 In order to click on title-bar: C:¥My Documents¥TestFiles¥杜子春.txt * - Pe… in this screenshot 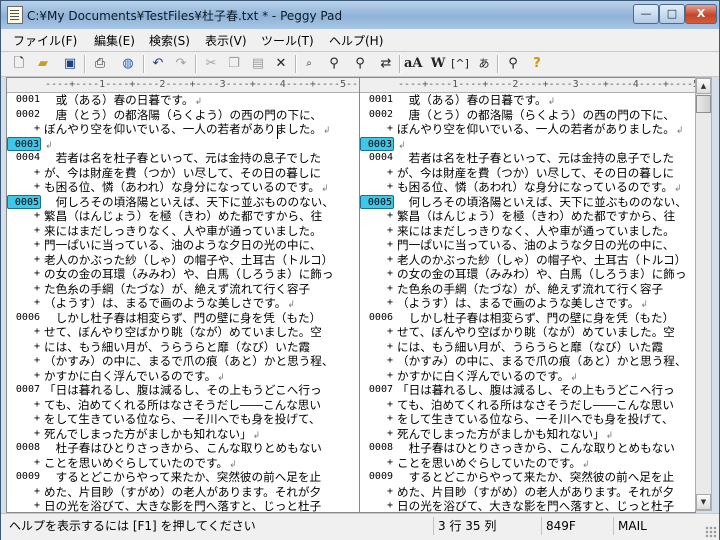, I will do `click(360, 15)`.